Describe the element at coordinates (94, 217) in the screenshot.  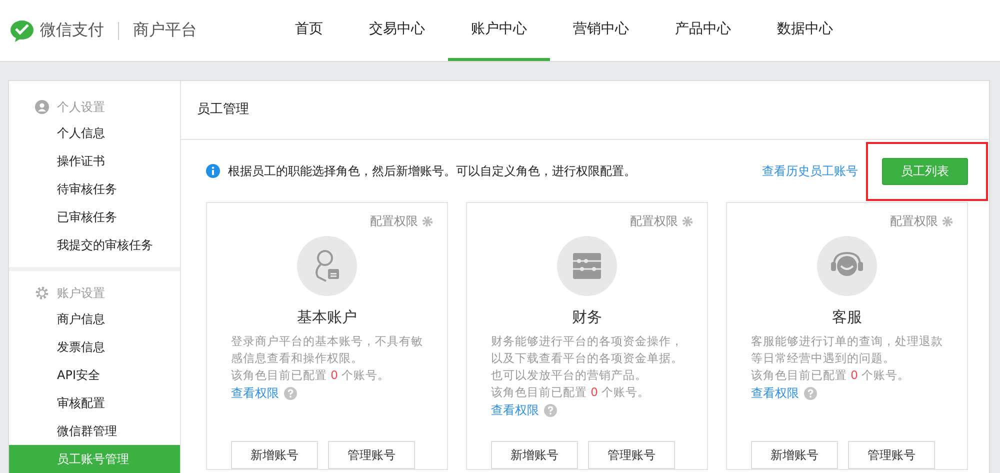
I see `sidebar-item: 已审核任务` at that location.